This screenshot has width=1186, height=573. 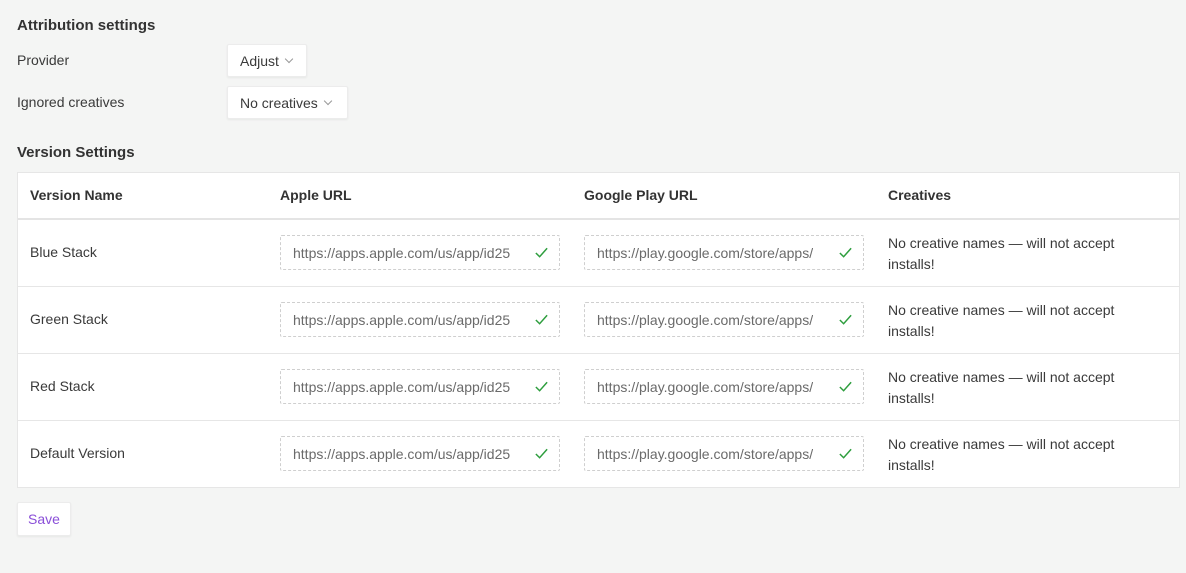 I want to click on version-name: Blue Stack, so click(x=63, y=252).